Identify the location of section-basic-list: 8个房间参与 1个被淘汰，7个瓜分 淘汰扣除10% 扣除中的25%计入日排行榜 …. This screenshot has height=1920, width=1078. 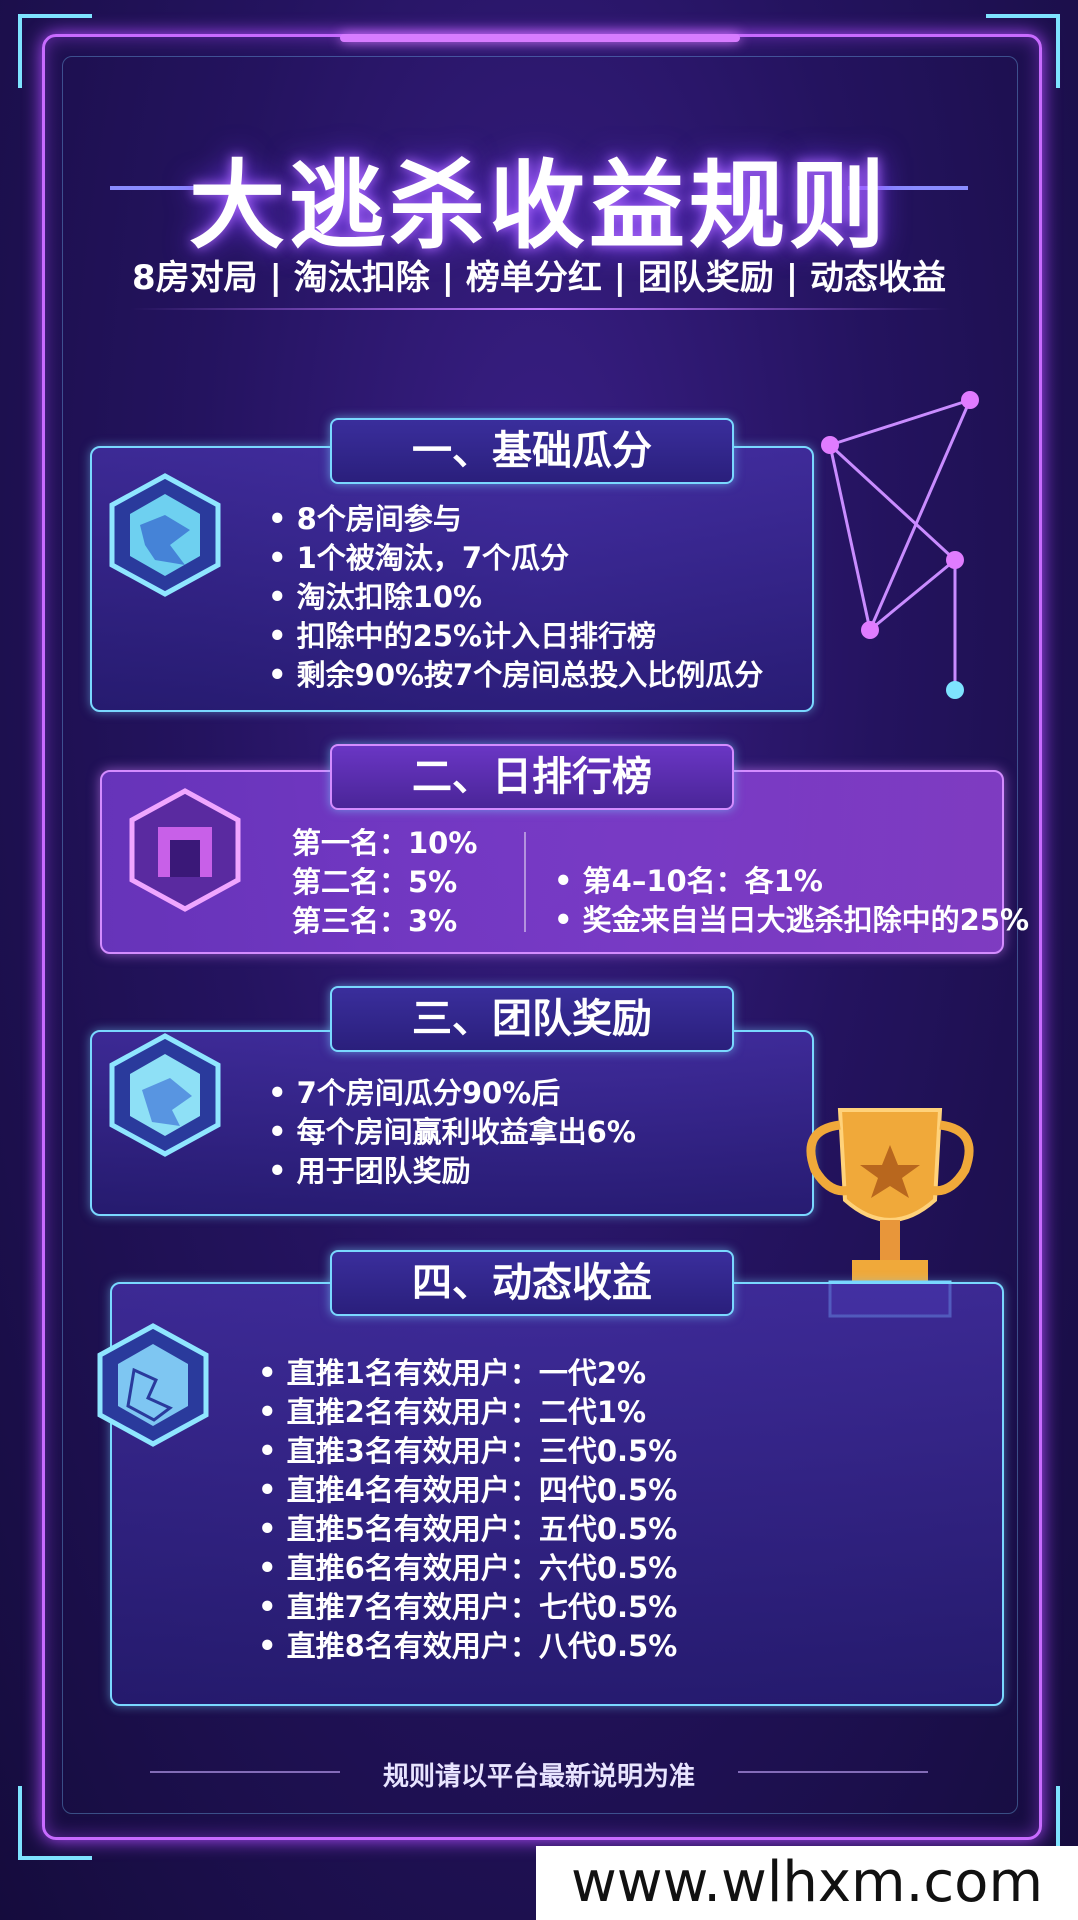
(516, 597).